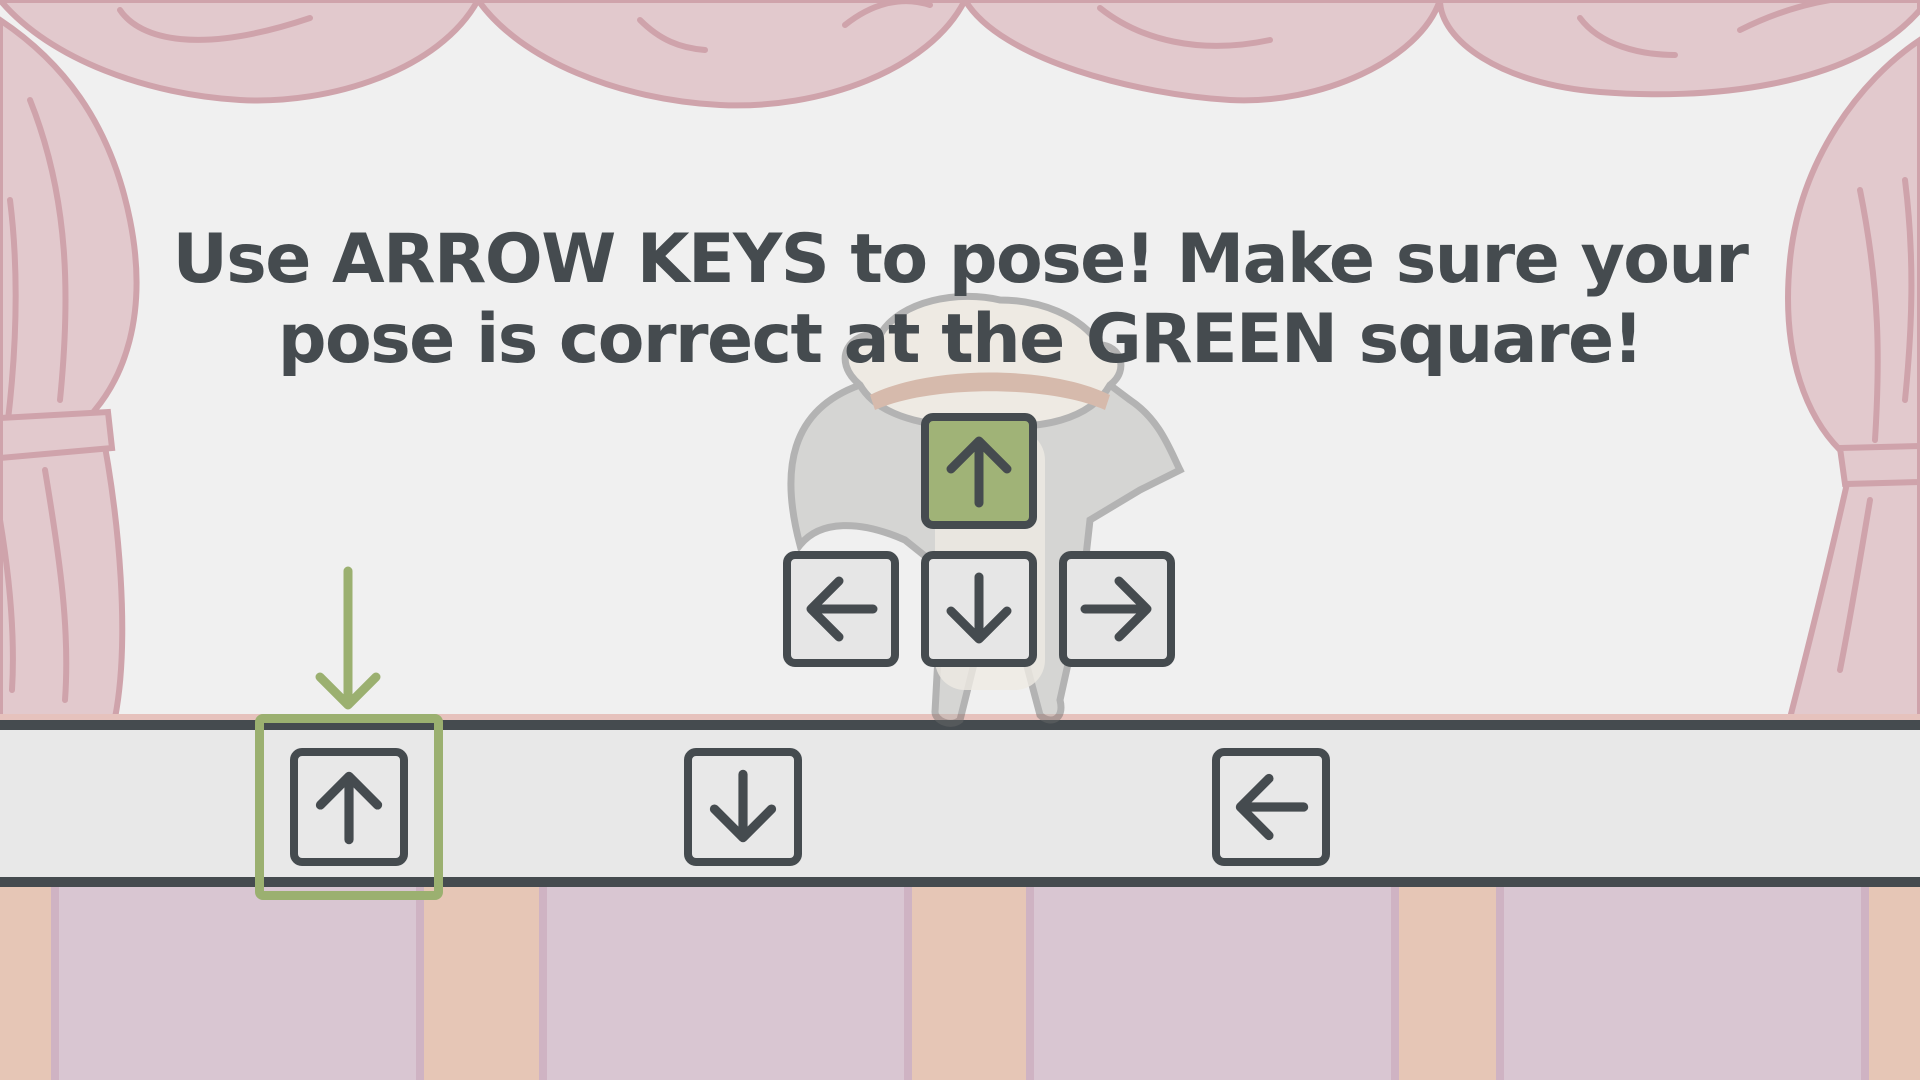 The width and height of the screenshot is (1920, 1080). I want to click on pose-key-left, so click(841, 609).